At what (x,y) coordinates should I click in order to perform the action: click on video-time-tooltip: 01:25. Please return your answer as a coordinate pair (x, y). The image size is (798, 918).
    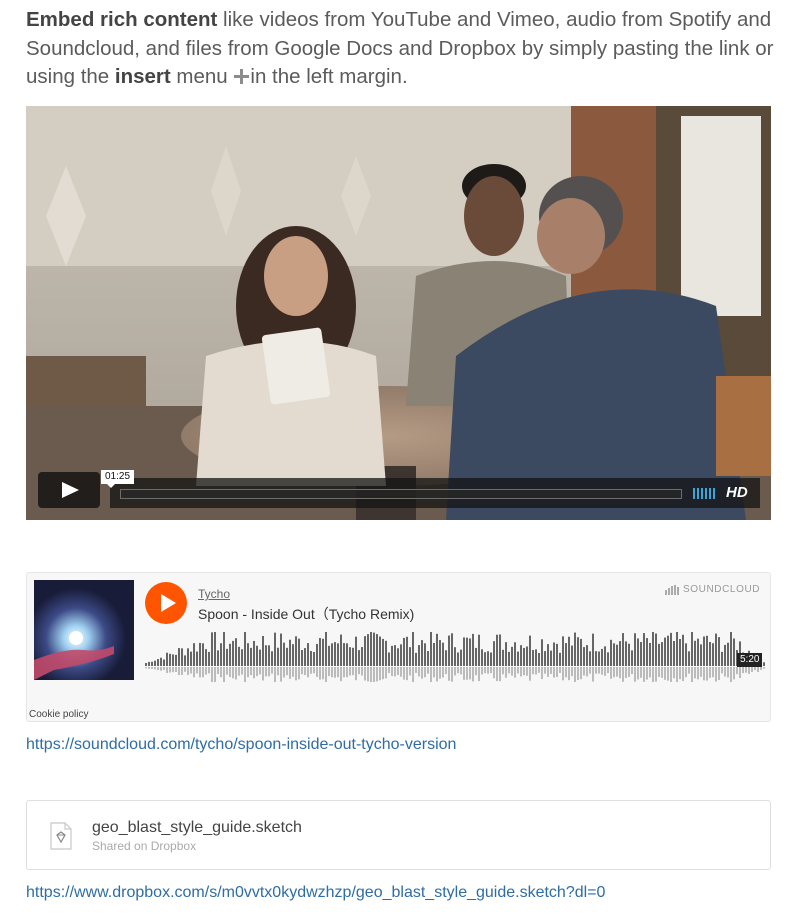
    Looking at the image, I should click on (118, 479).